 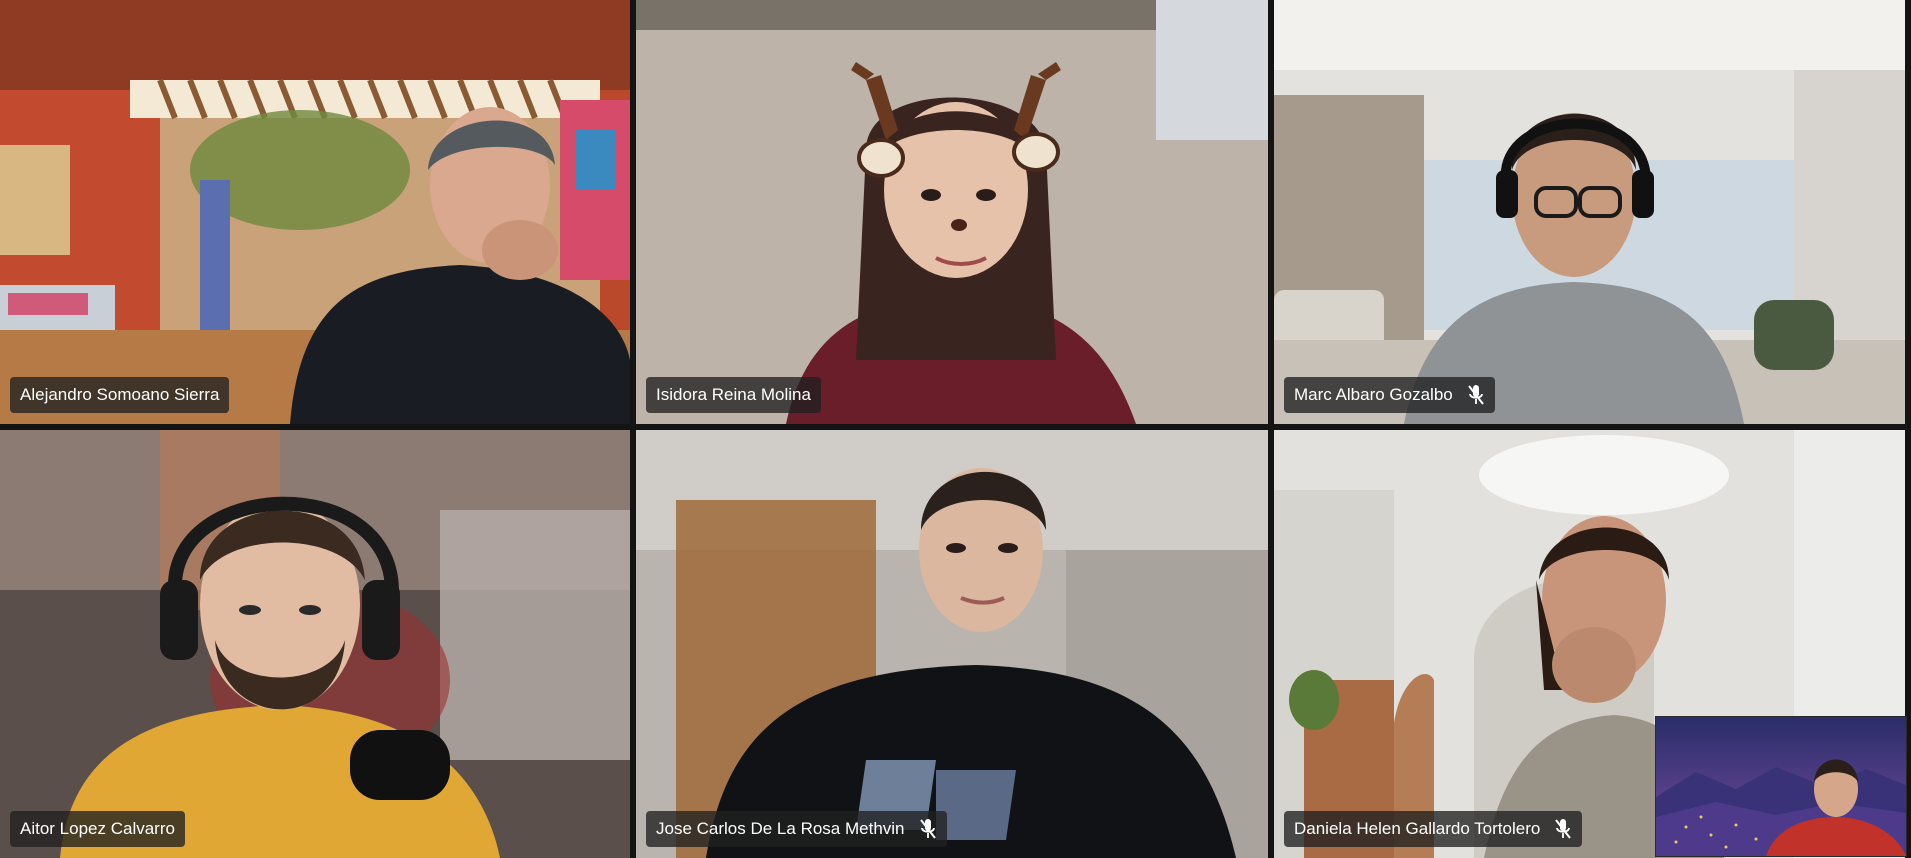 I want to click on participant-name: Marc Albaro Gozalbo, so click(x=1373, y=394).